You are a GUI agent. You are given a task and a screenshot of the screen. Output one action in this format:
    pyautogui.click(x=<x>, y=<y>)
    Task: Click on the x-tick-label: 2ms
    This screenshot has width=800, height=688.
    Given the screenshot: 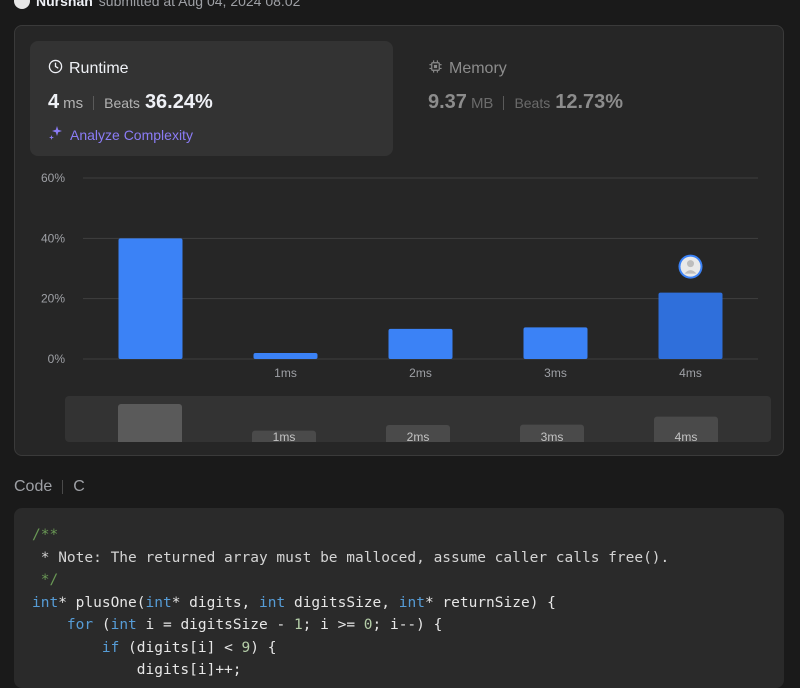 What is the action you would take?
    pyautogui.click(x=420, y=373)
    